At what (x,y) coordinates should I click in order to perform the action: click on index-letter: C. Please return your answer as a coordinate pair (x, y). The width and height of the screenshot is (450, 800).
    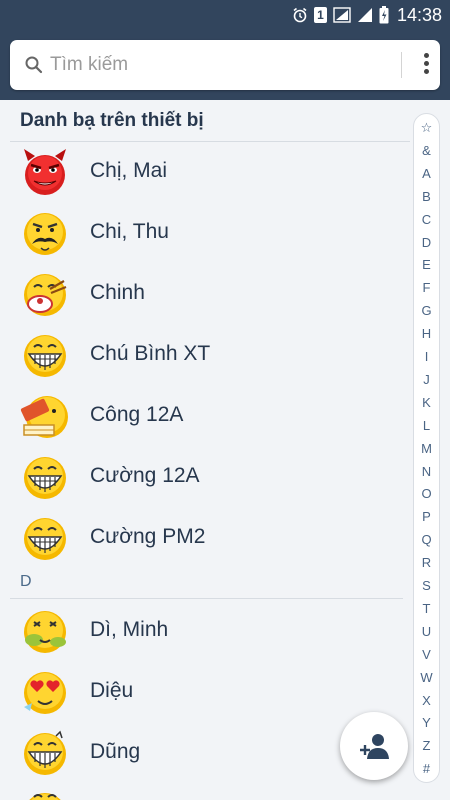
    Looking at the image, I should click on (426, 219).